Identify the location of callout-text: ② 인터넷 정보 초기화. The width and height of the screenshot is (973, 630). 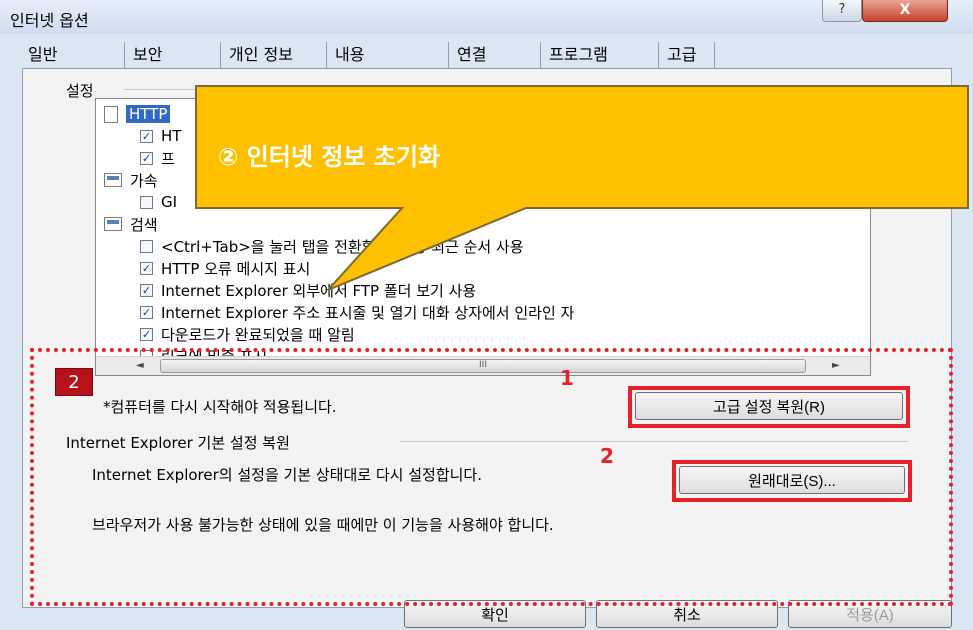
(329, 157).